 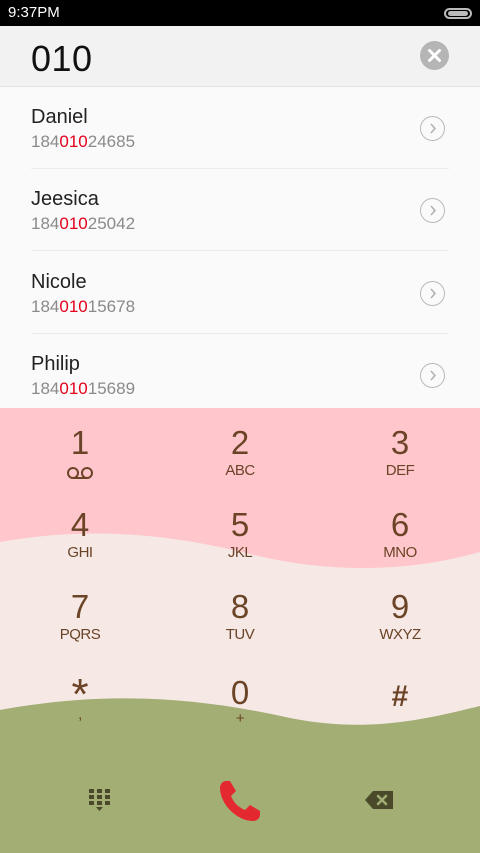 I want to click on key-2: 2 ABC, so click(x=240, y=449).